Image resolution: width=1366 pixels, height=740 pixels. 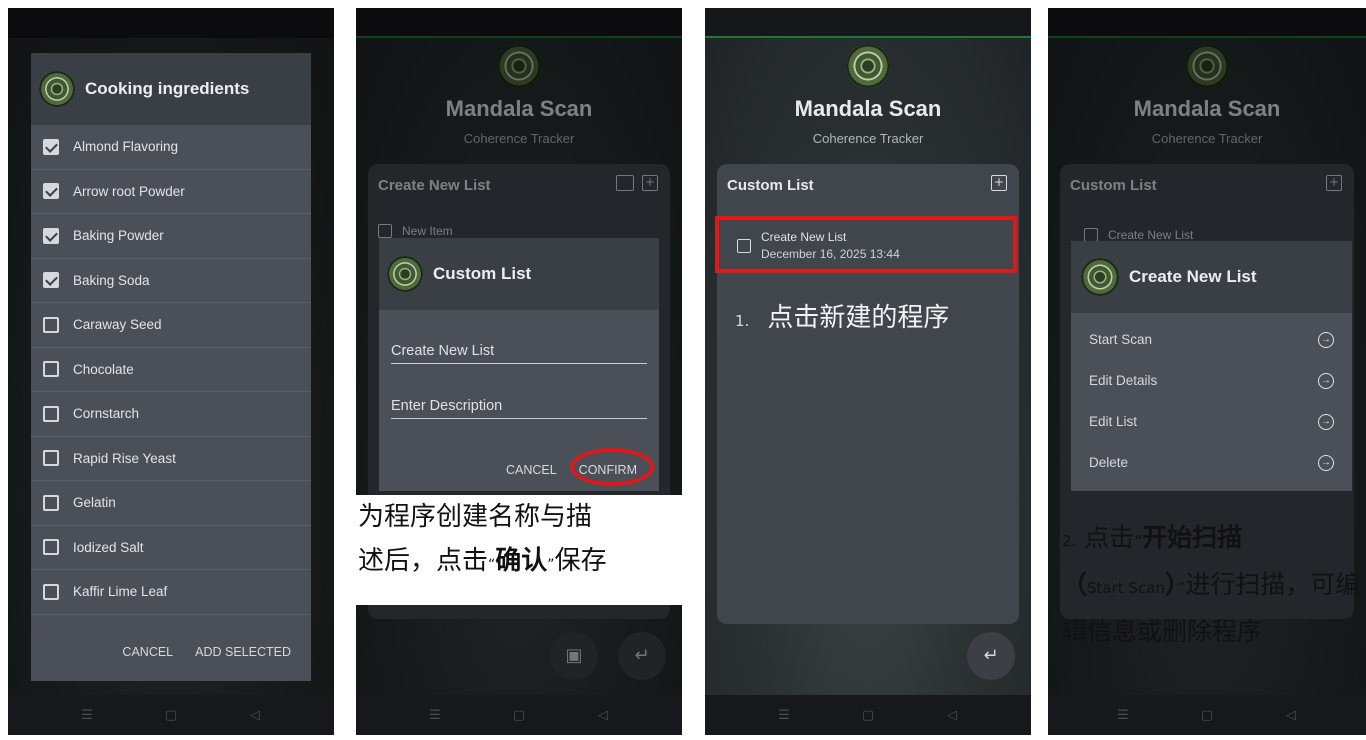 I want to click on ingredient-label: Rapid Rise Yeast, so click(x=124, y=458).